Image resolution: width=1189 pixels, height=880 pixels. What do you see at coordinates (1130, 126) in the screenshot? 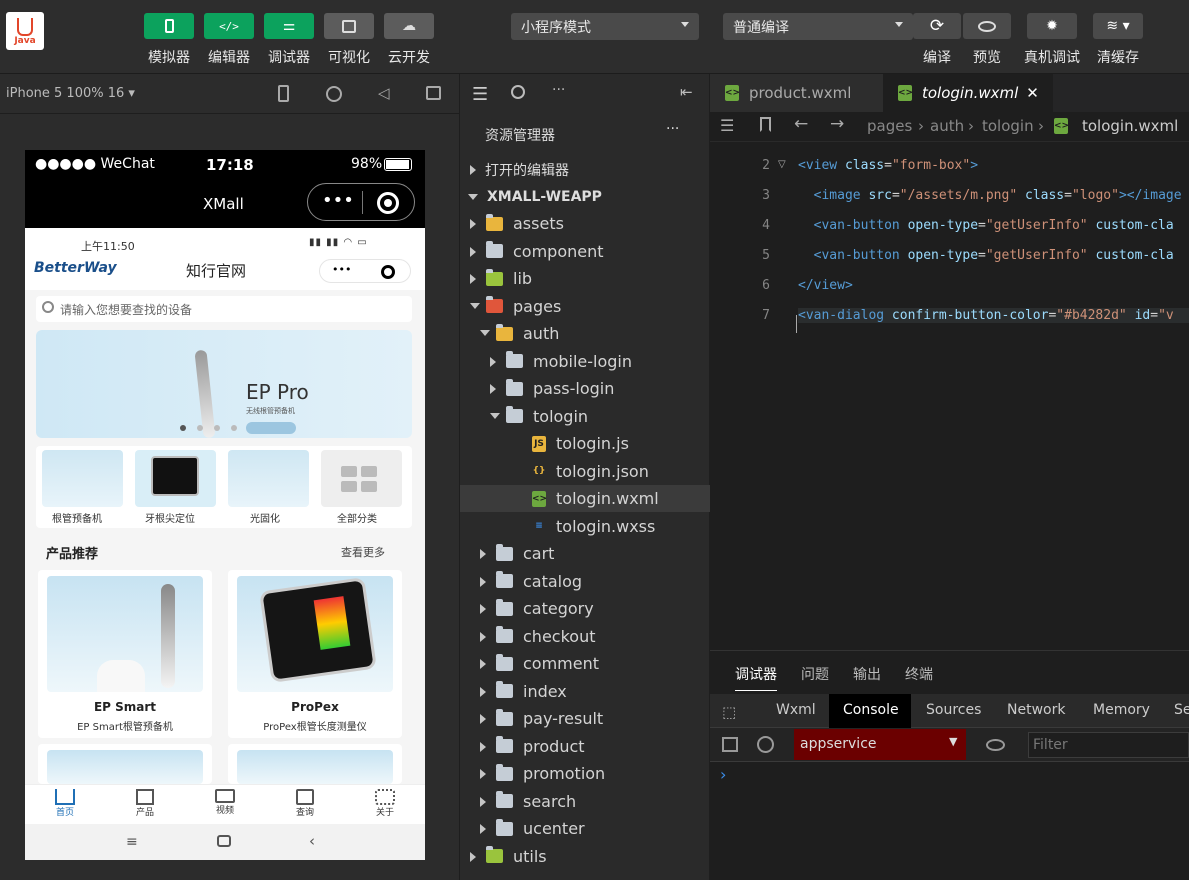
I see `breadcrumb-item: tologin.wxml` at bounding box center [1130, 126].